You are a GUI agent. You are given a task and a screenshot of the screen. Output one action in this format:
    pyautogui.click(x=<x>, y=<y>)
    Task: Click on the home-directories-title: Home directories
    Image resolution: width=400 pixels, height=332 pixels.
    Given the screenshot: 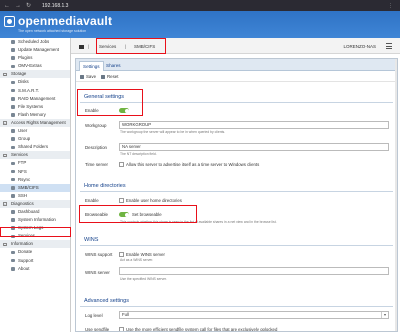 What is the action you would take?
    pyautogui.click(x=105, y=186)
    